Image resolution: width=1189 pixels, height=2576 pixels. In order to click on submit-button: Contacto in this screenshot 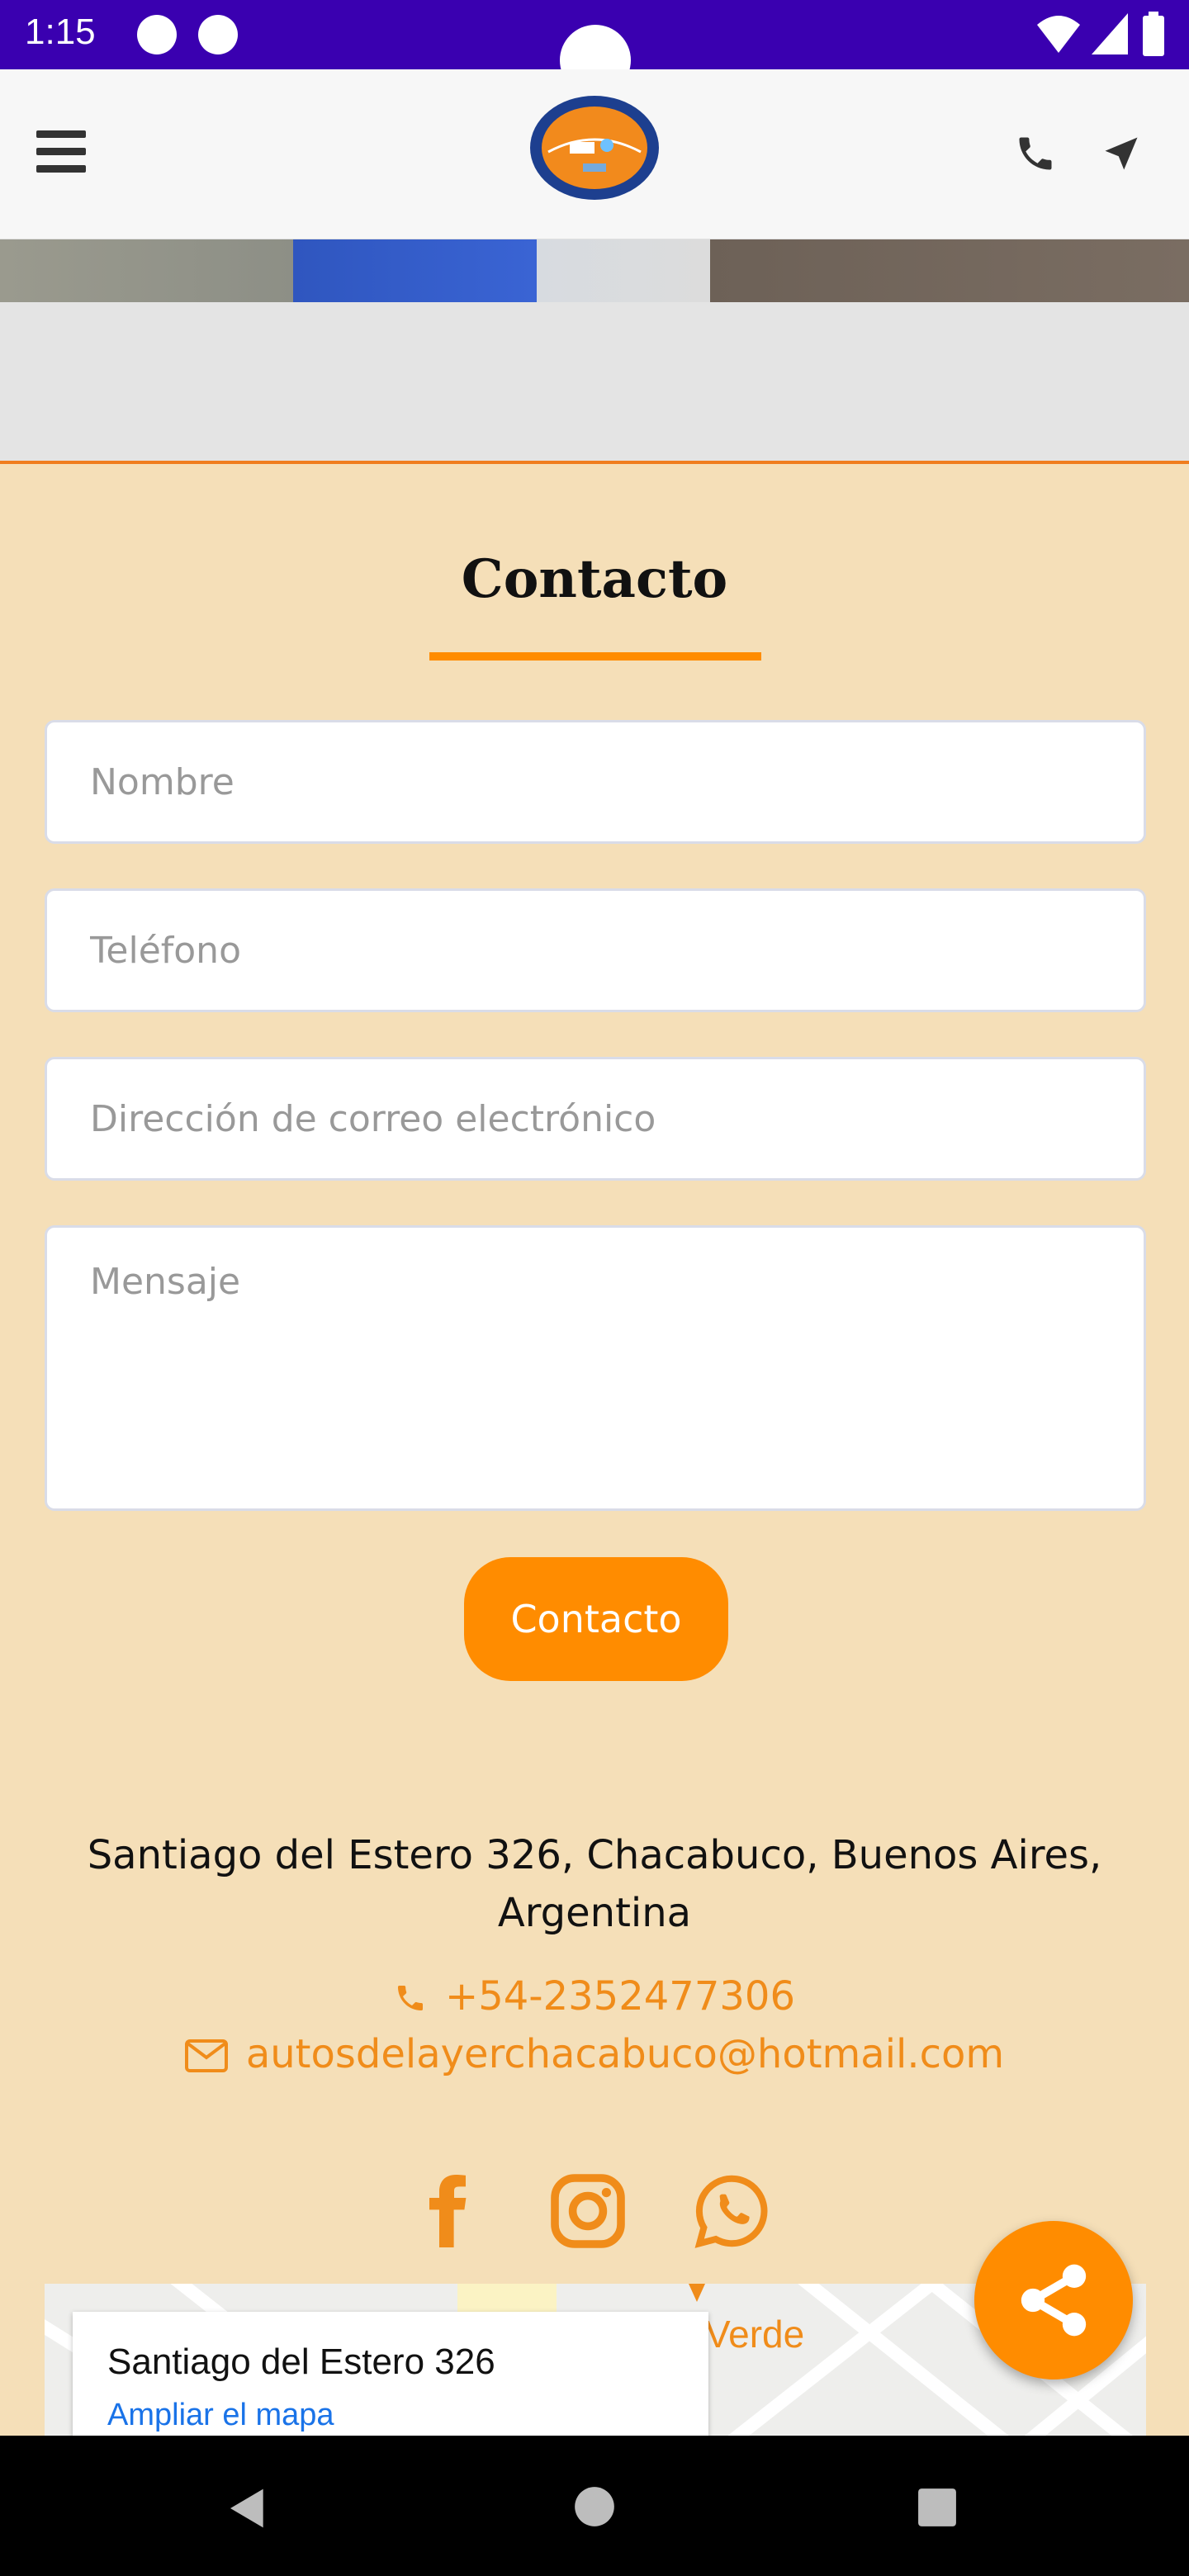, I will do `click(596, 1619)`.